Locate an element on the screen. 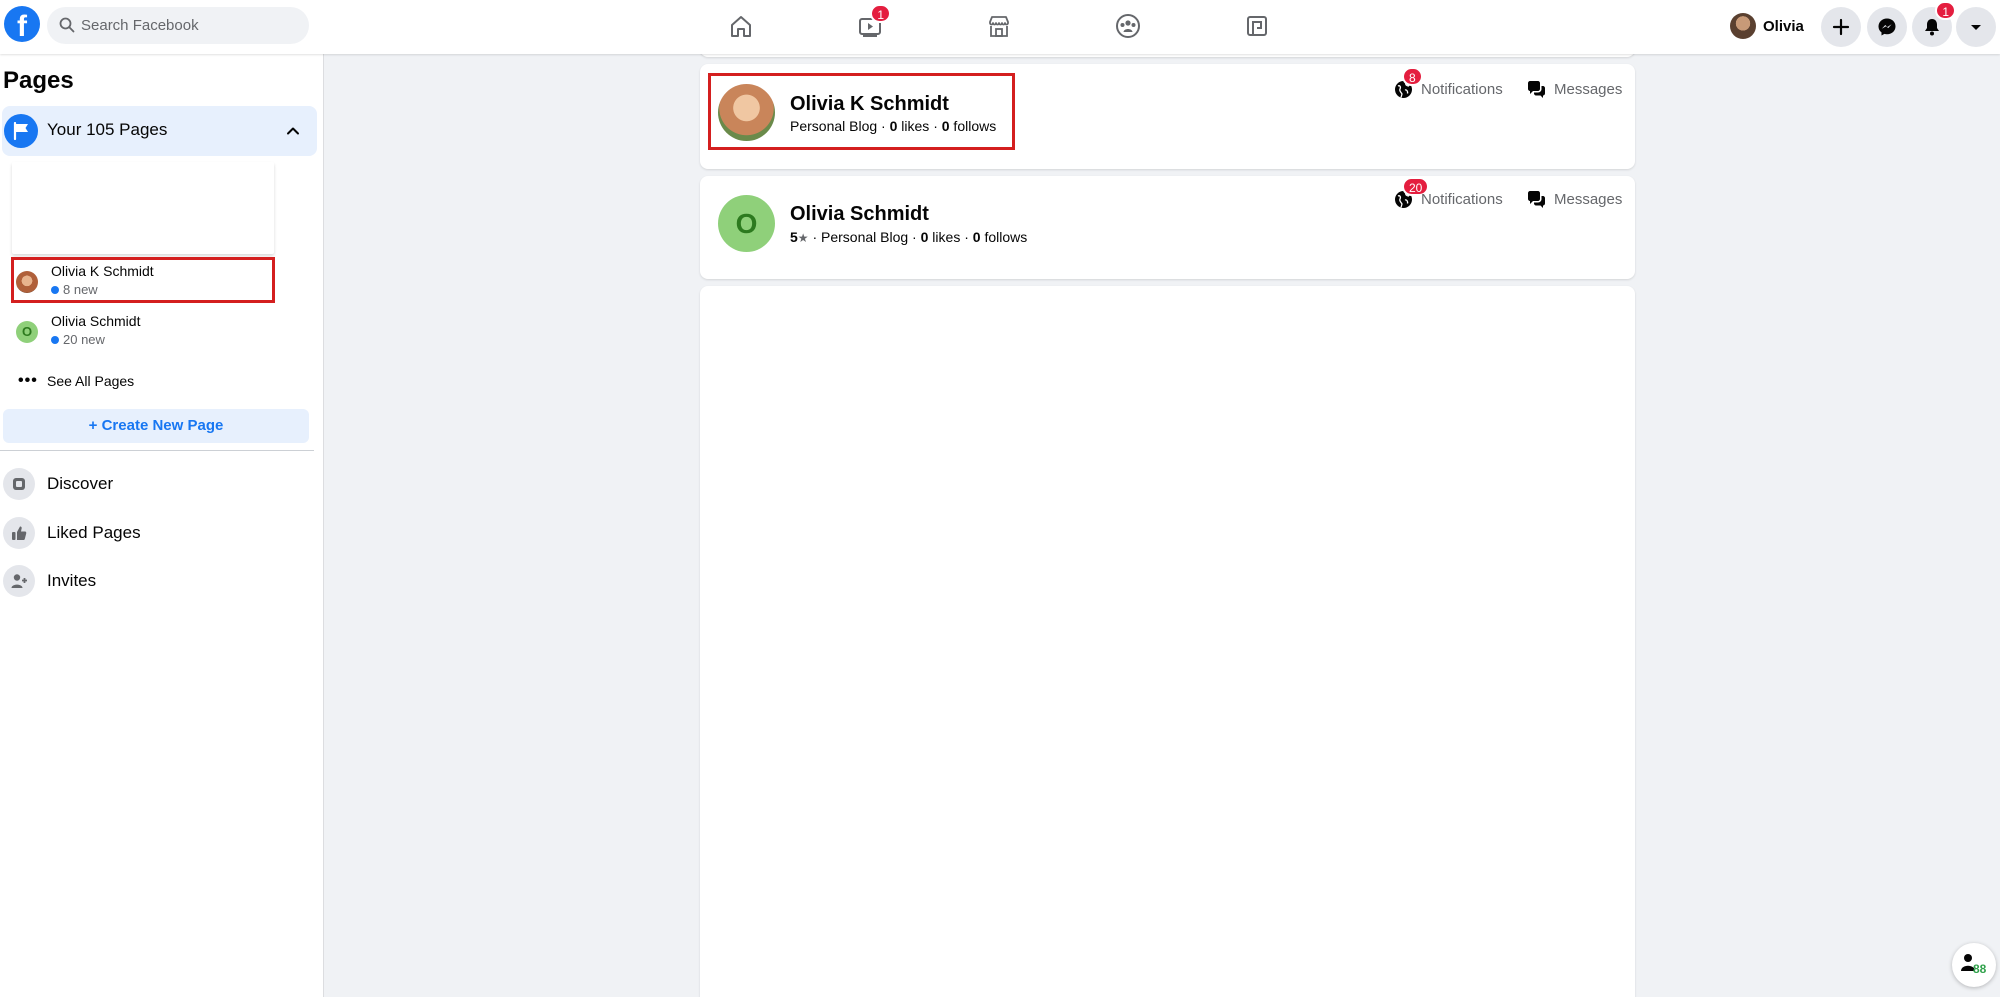  gaming-icon is located at coordinates (1257, 26).